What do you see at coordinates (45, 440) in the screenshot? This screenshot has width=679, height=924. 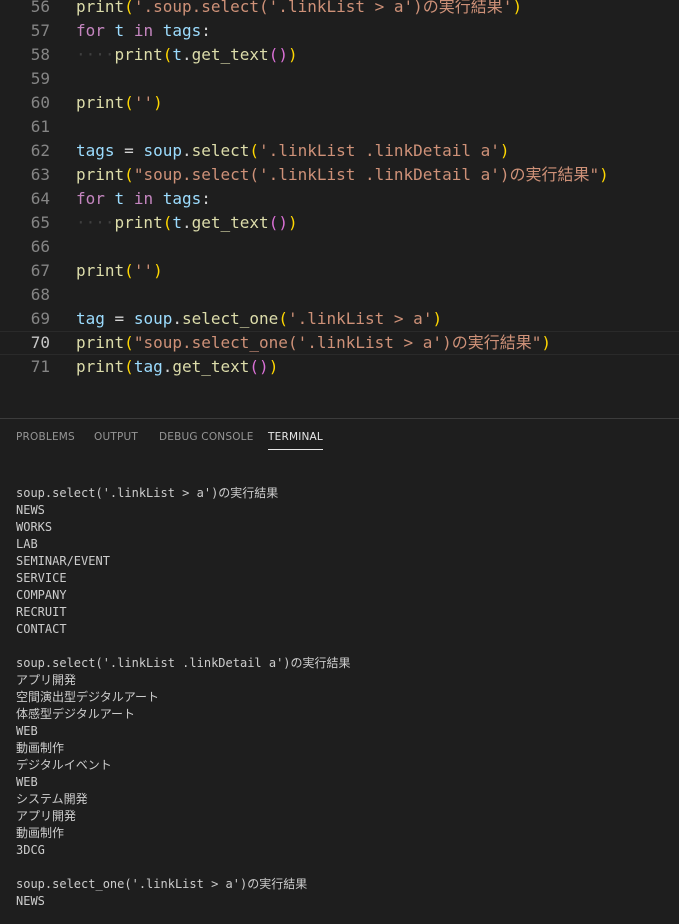 I see `tab-problems: PROBLEMS` at bounding box center [45, 440].